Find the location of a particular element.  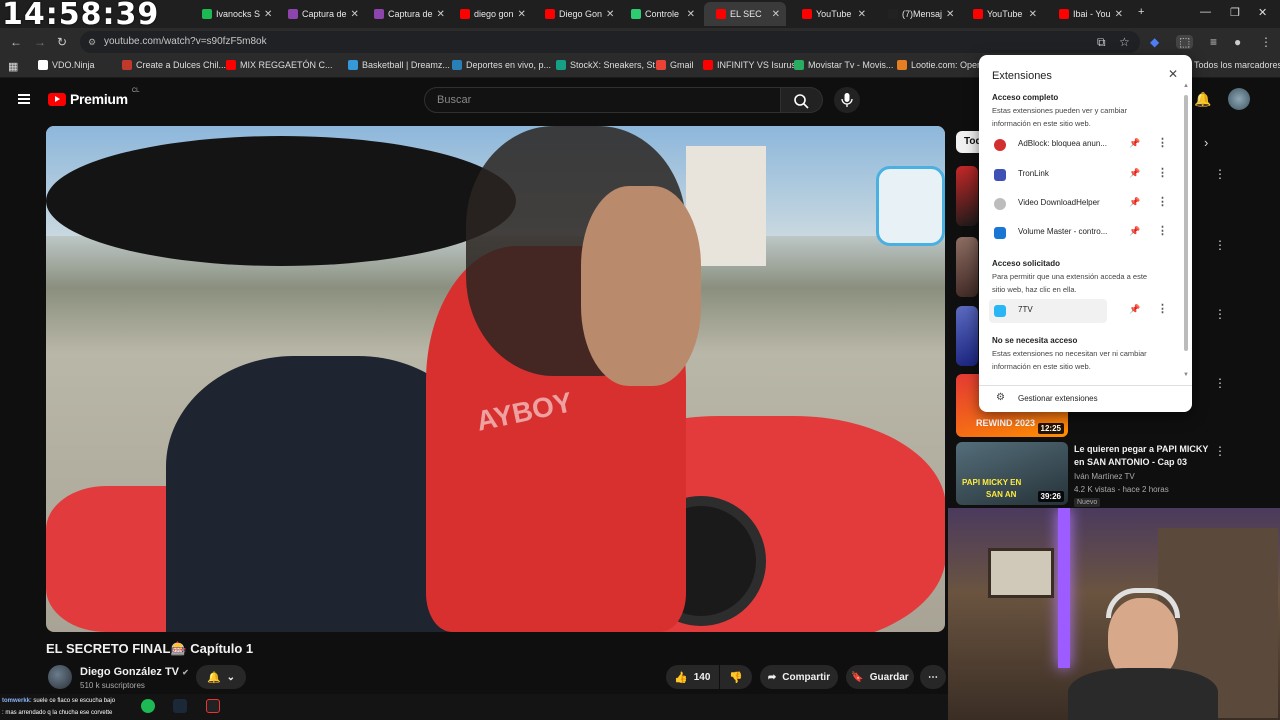

browser-tab: Controle ✕ is located at coordinates (660, 14).